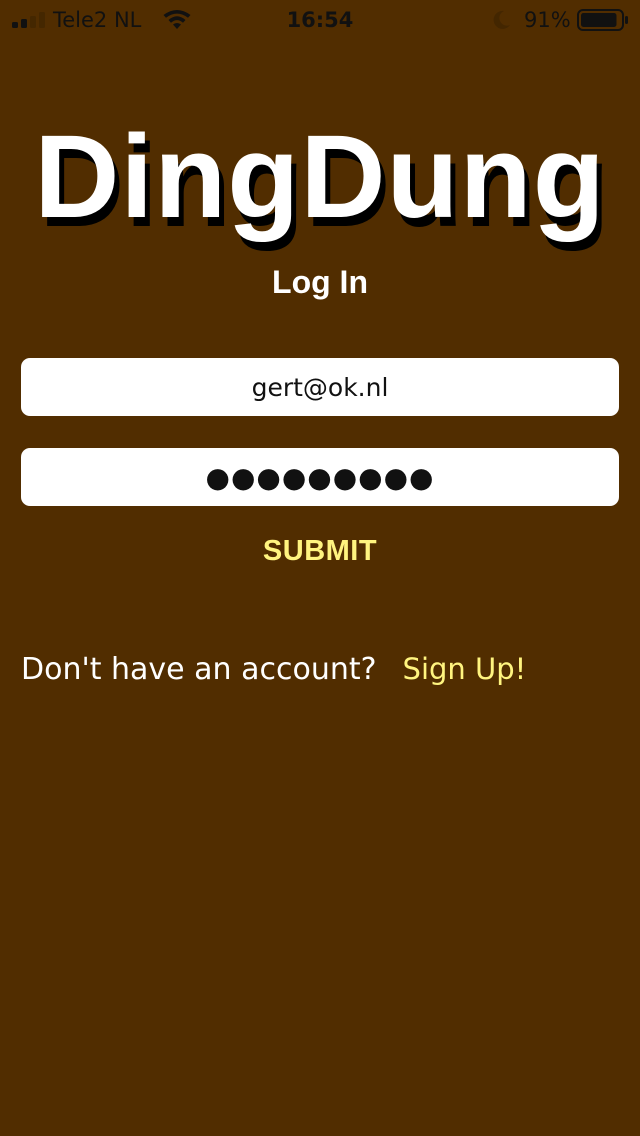  I want to click on battery-percentage: 91%, so click(547, 20).